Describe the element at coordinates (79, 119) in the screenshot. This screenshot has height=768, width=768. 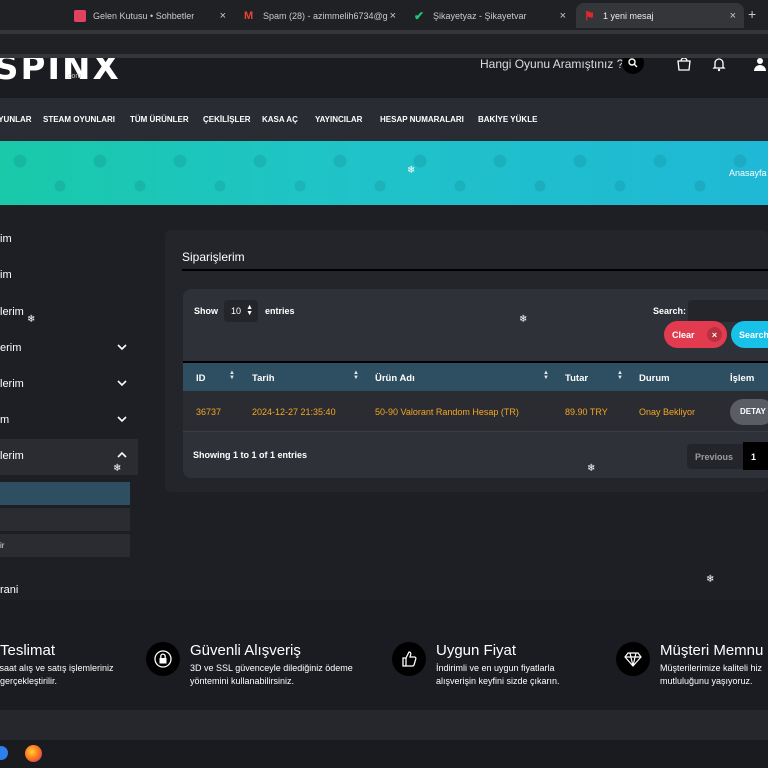
I see `nav-item-steam: STEAM OYUNLARI` at that location.